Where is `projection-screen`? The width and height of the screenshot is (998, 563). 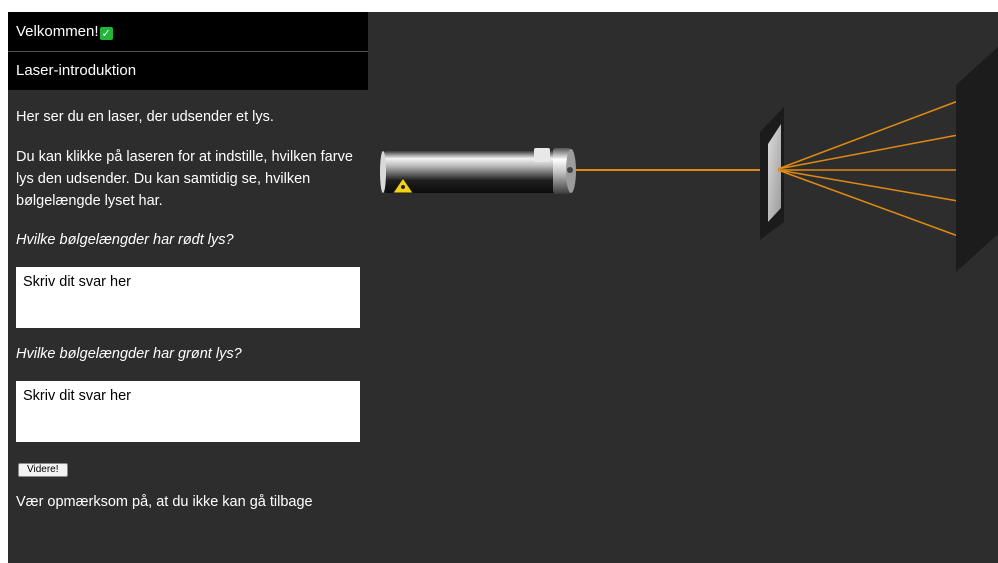
projection-screen is located at coordinates (977, 159).